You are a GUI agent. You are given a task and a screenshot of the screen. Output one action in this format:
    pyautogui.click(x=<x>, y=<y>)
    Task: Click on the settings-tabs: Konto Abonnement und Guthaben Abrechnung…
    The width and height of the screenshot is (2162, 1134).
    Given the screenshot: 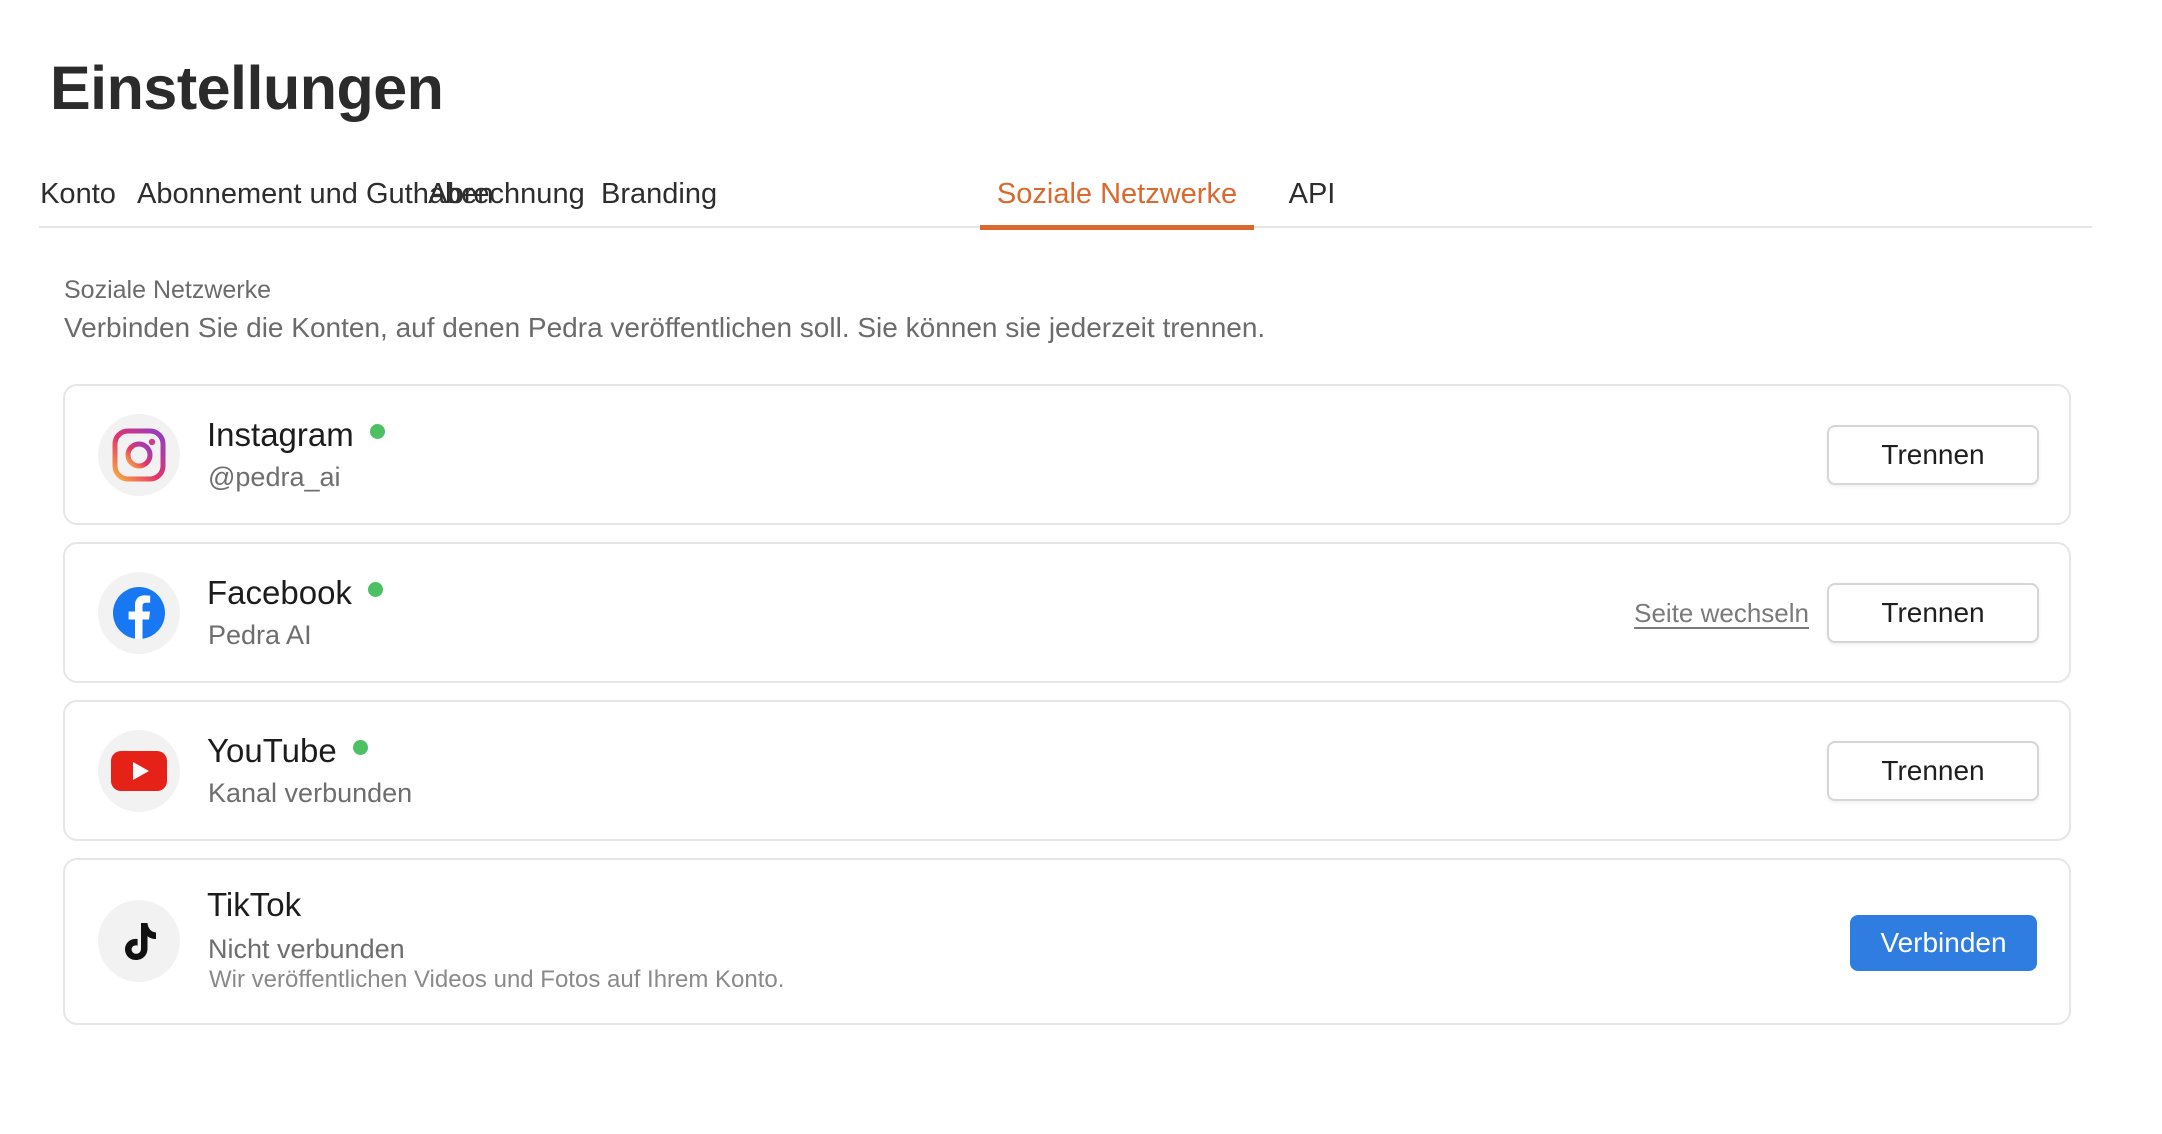 What is the action you would take?
    pyautogui.click(x=1065, y=198)
    